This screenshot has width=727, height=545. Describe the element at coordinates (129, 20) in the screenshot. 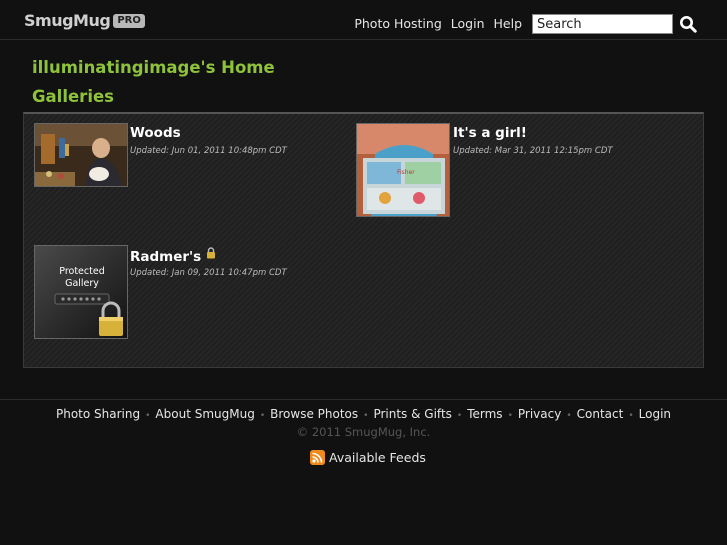

I see `pro-badge: PRO` at that location.